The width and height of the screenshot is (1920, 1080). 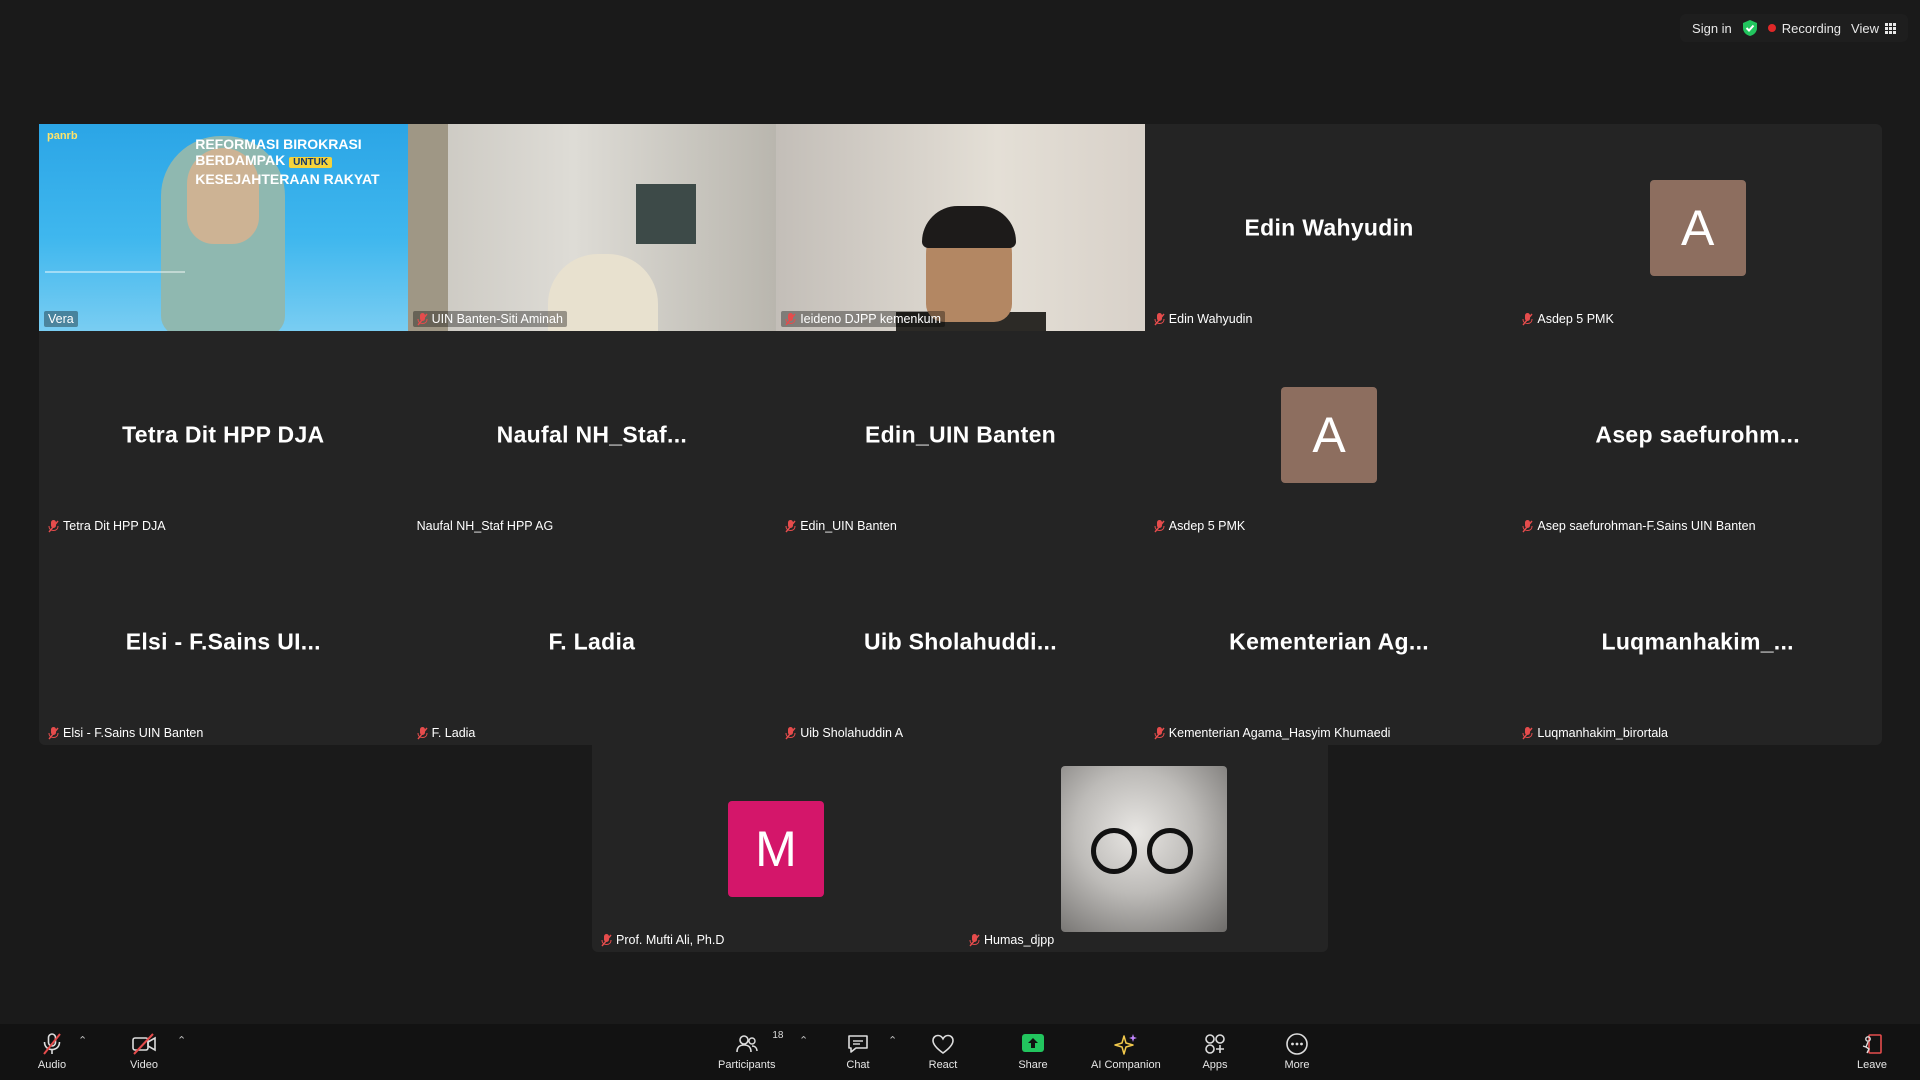 What do you see at coordinates (1215, 1044) in the screenshot?
I see `apps-icon` at bounding box center [1215, 1044].